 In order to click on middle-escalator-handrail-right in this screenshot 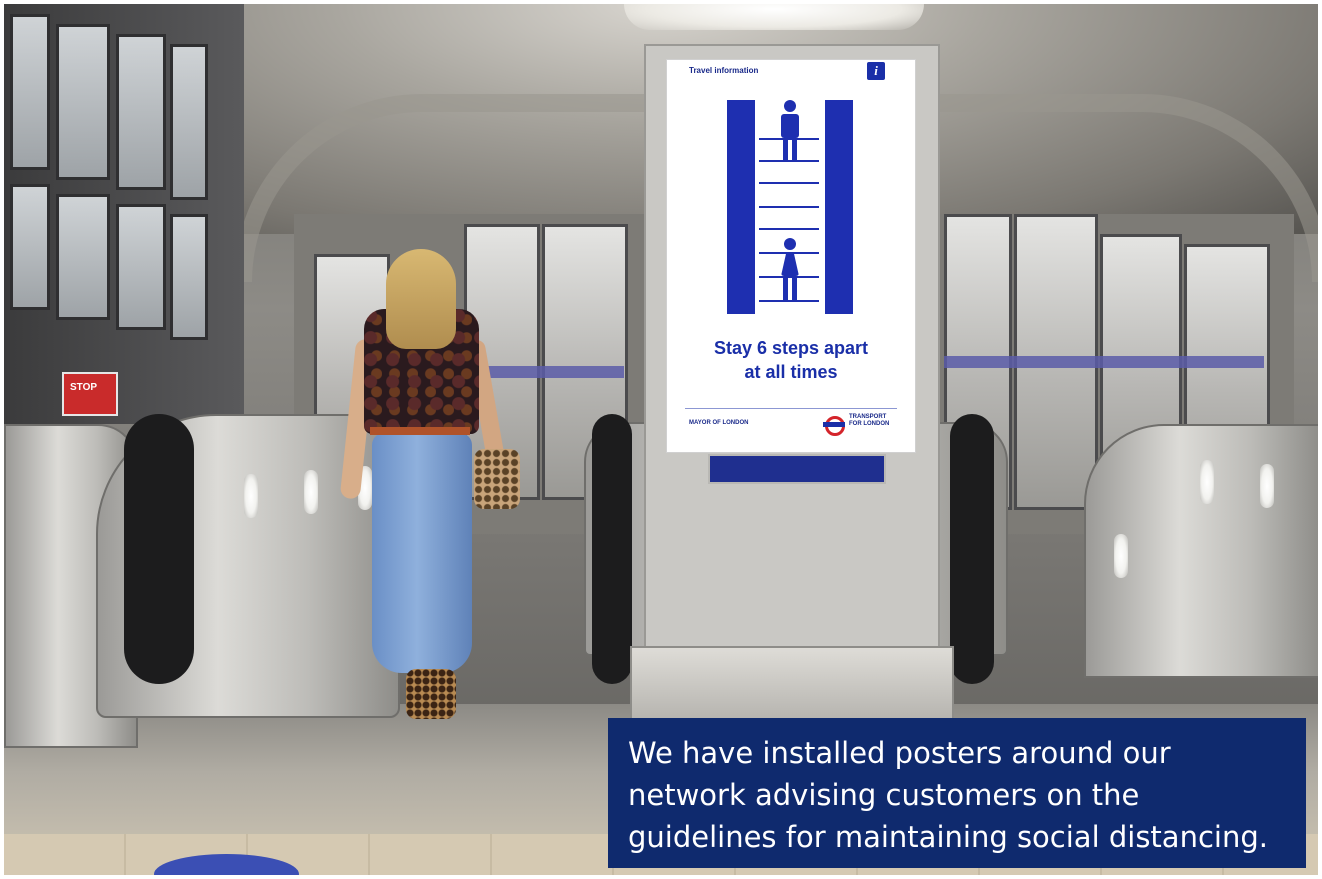, I will do `click(972, 549)`.